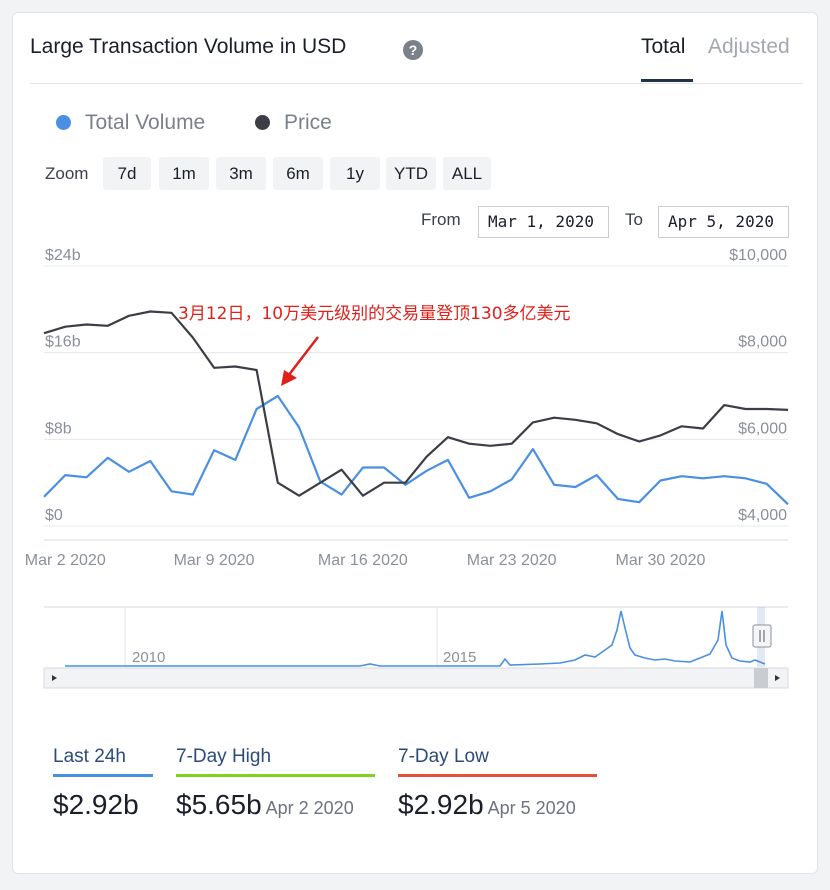 Image resolution: width=830 pixels, height=890 pixels. I want to click on stat-last-24h: Last 24h $2.92b, so click(103, 783).